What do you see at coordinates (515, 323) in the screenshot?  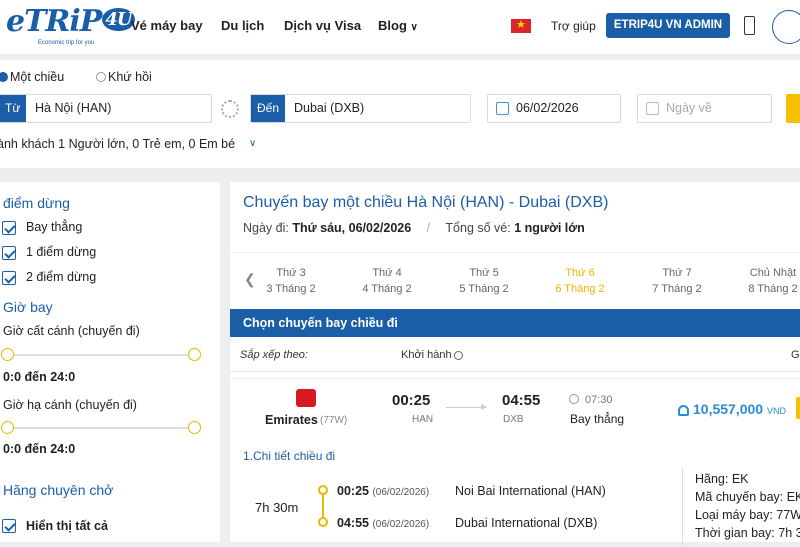 I see `outbound-section-bar: Chọn chuyến bay chiều đi` at bounding box center [515, 323].